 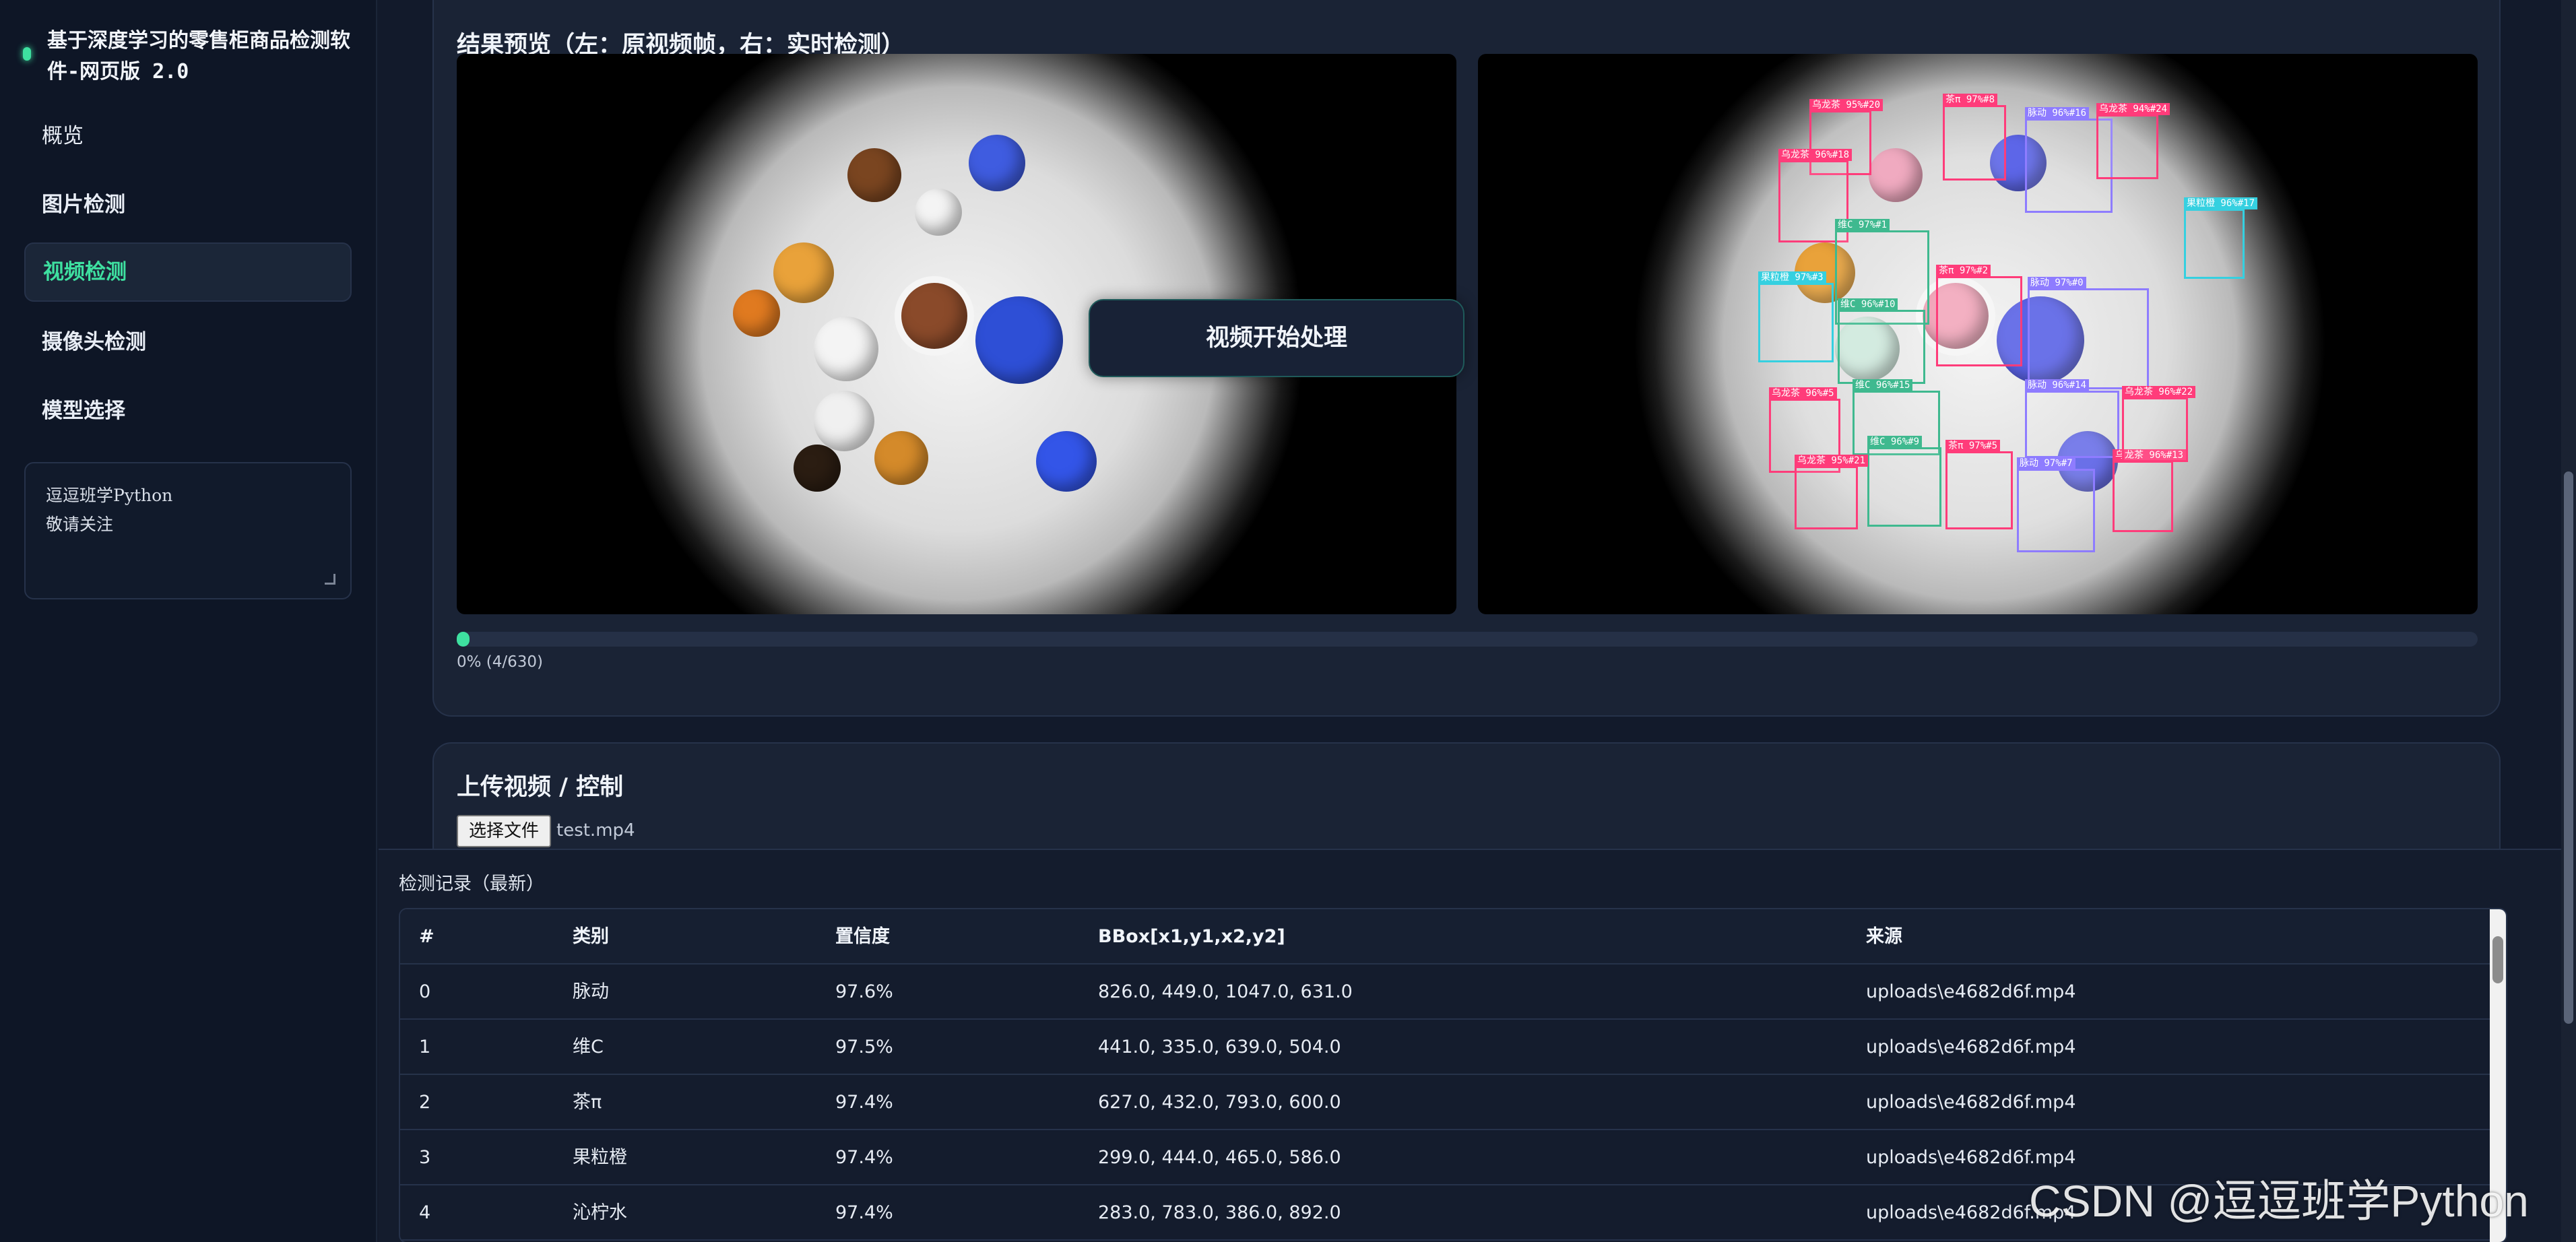 I want to click on sidebar-item-camera-detect: 摄像头检测, so click(x=188, y=342).